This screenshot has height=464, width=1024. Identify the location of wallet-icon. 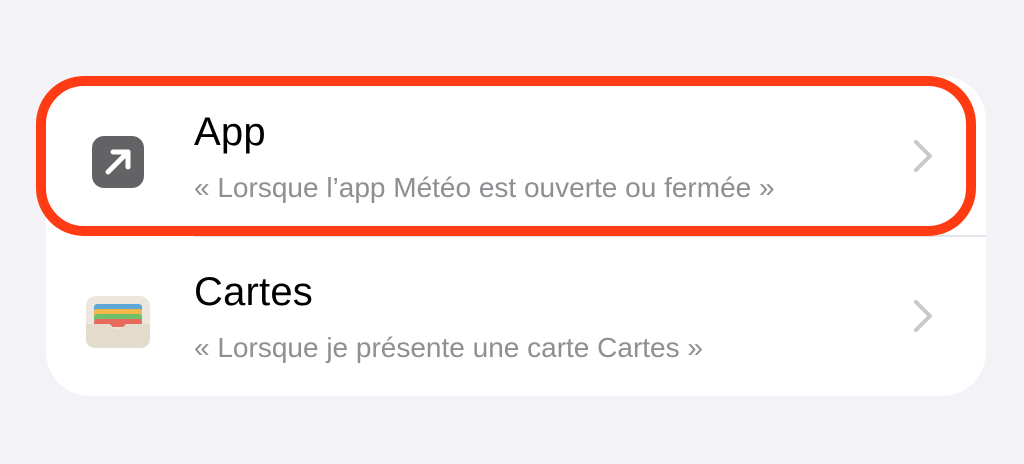
(118, 322).